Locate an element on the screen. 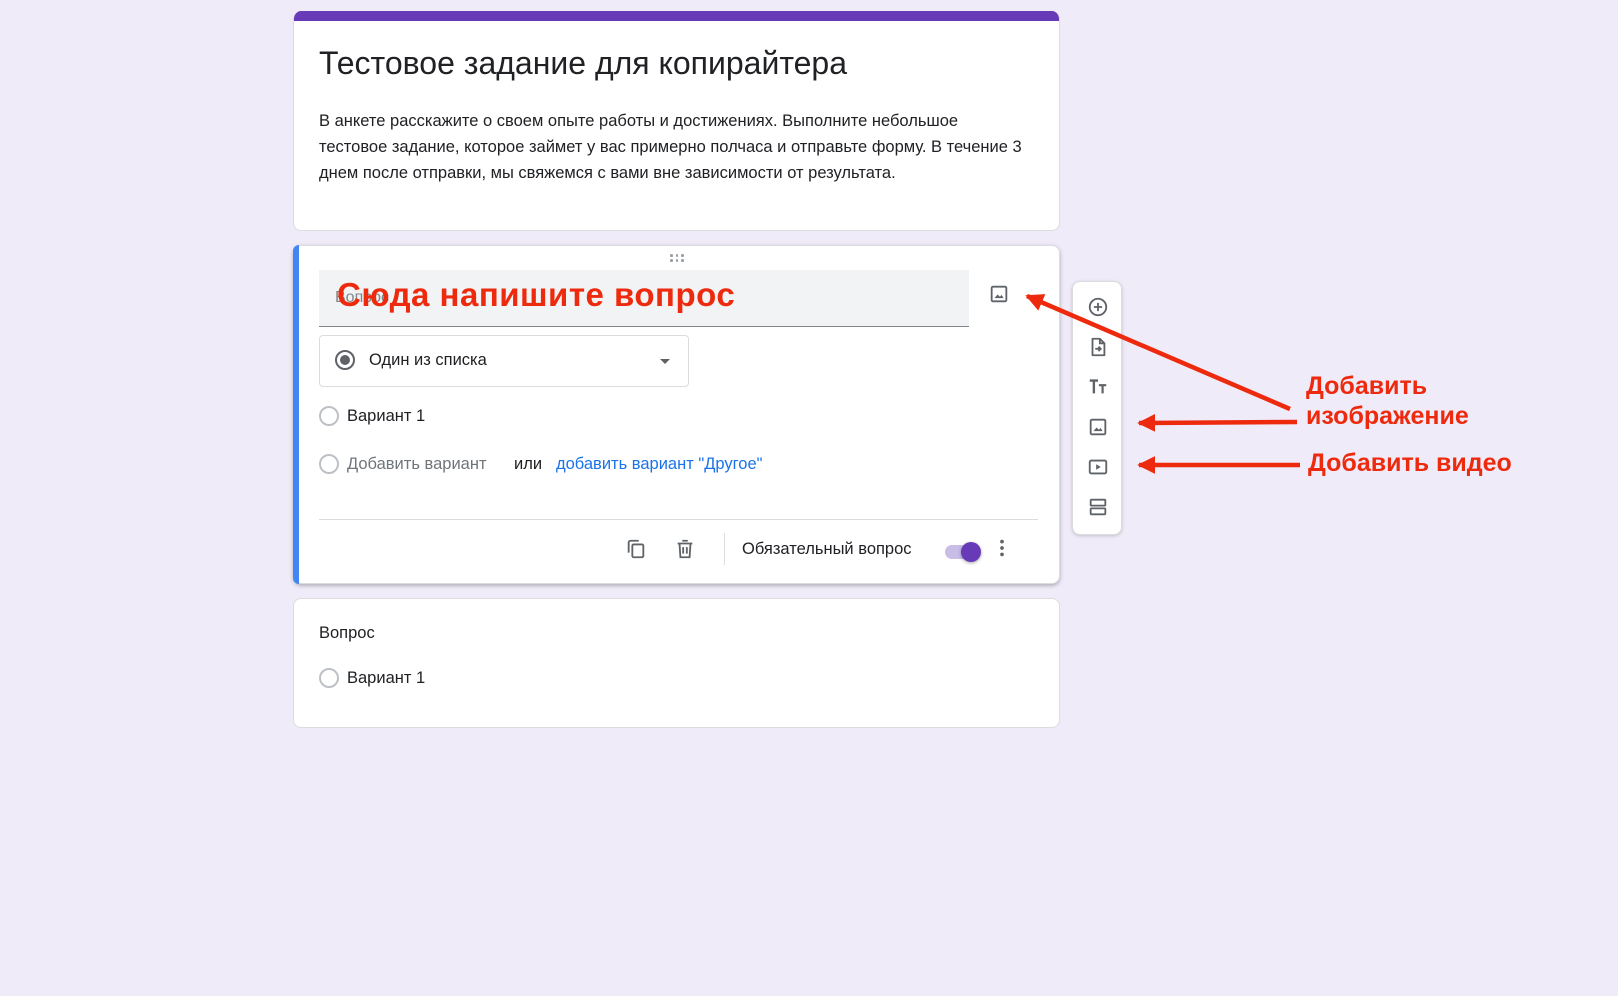  add-section-icon is located at coordinates (1098, 507).